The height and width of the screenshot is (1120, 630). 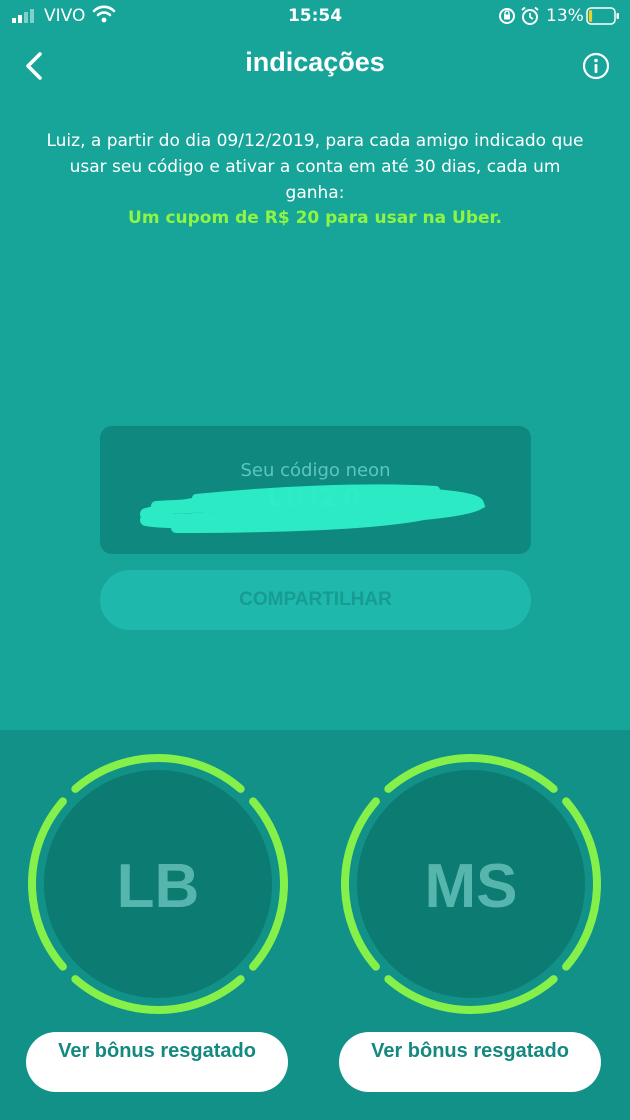 I want to click on friend-card: MS Ver bônus resgatado, so click(x=471, y=922).